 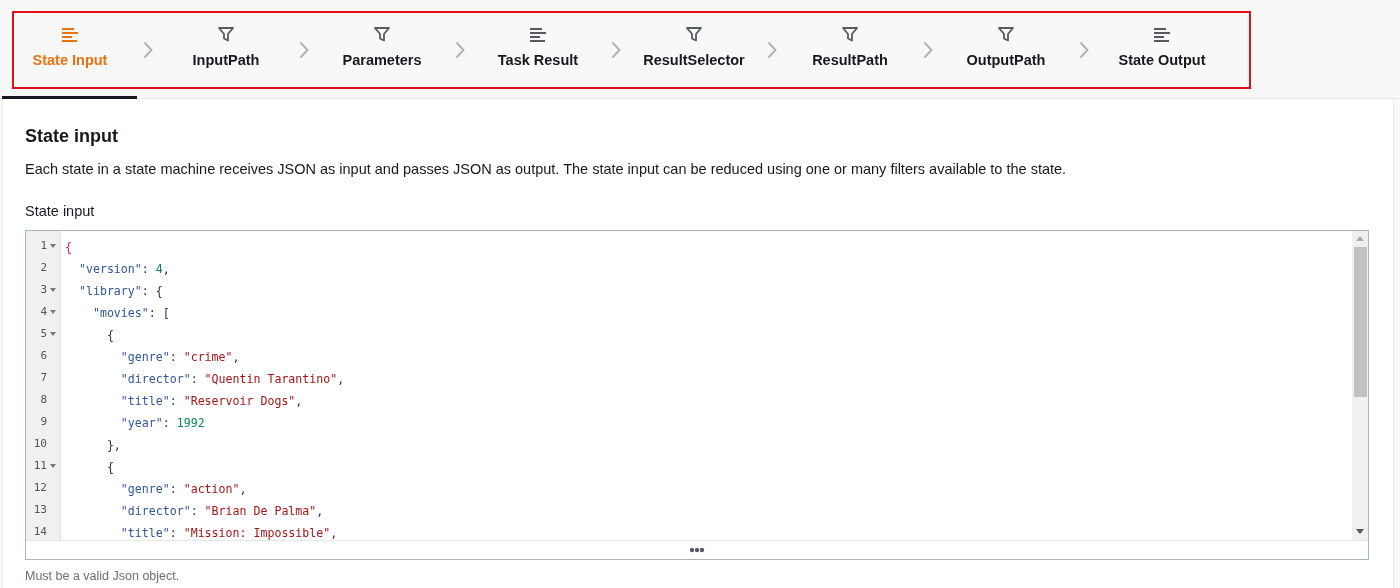 I want to click on code-line: "director": "Brian De Palma",, so click(x=221, y=511).